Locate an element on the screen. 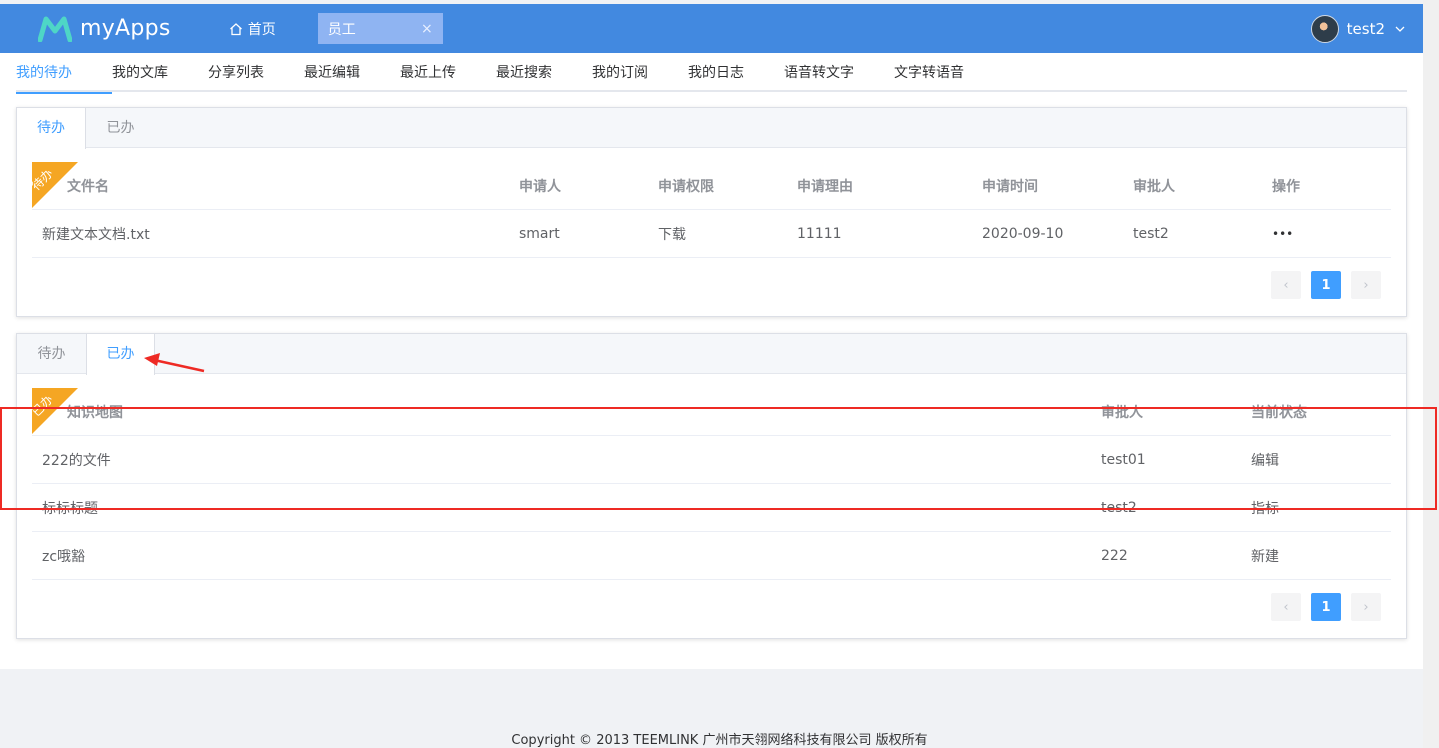 The width and height of the screenshot is (1439, 748). pending-pagination: ‹ 1 › is located at coordinates (1326, 285).